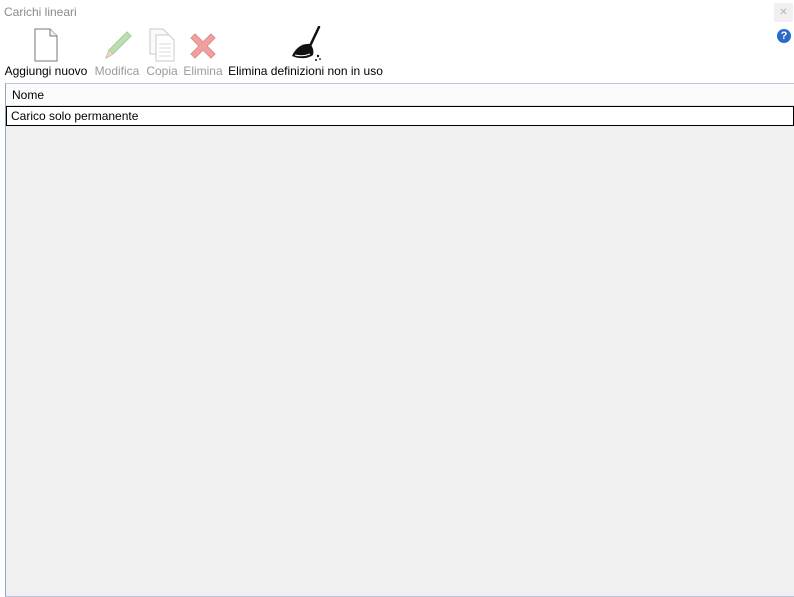 The width and height of the screenshot is (794, 597). What do you see at coordinates (46, 45) in the screenshot?
I see `new-document-icon` at bounding box center [46, 45].